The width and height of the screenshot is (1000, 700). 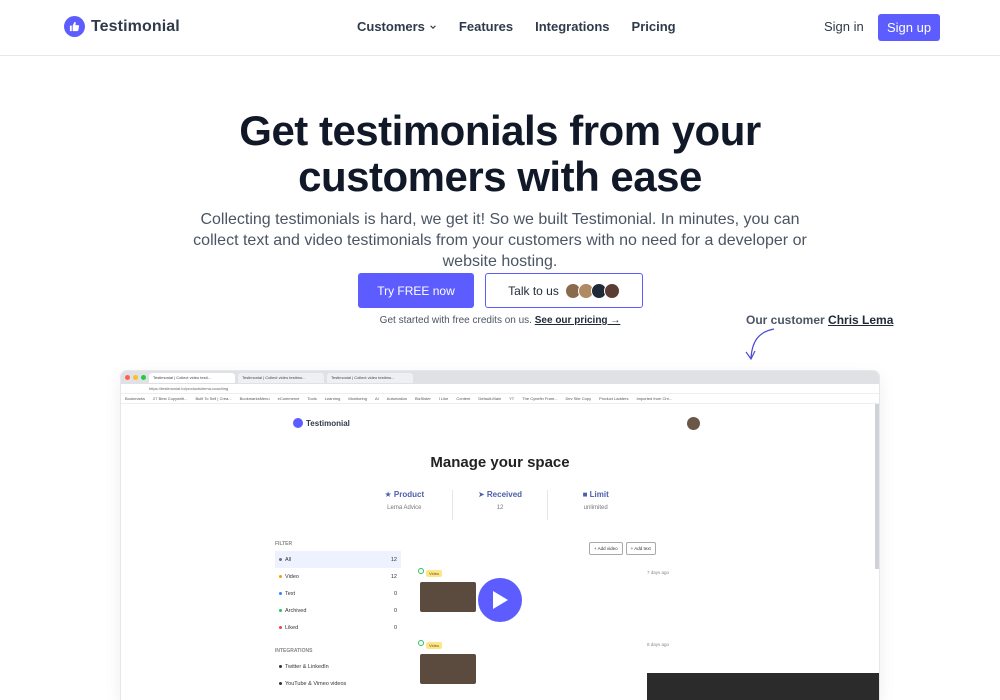 I want to click on hero-title-line1: Get testimonials from your, so click(x=500, y=130).